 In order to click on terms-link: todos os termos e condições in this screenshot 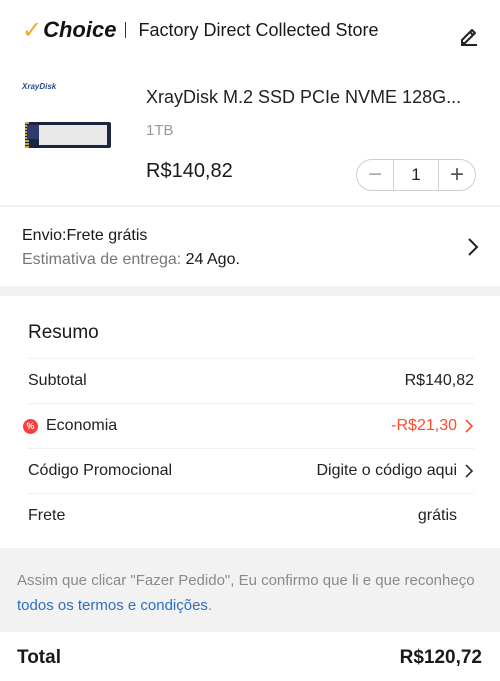, I will do `click(112, 605)`.